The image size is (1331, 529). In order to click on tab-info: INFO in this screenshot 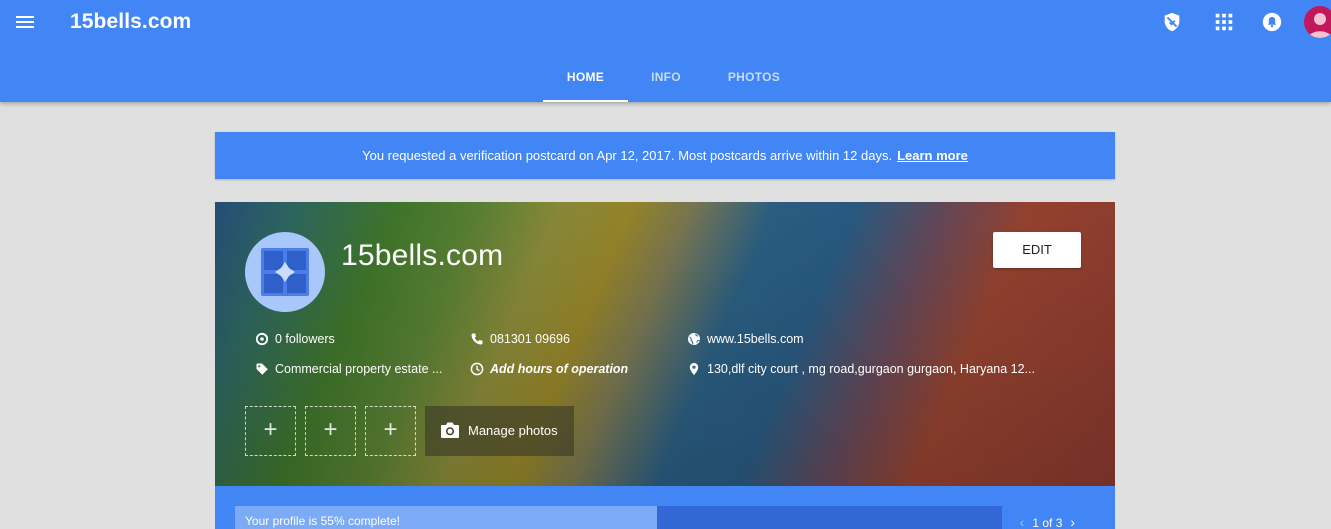, I will do `click(666, 80)`.